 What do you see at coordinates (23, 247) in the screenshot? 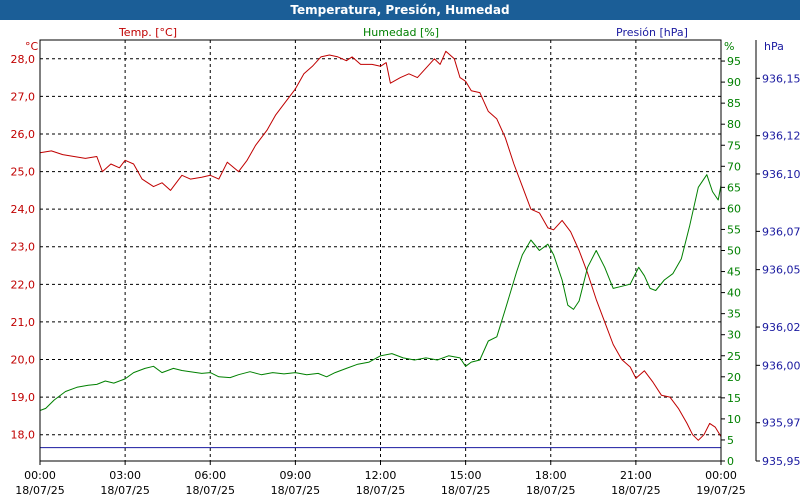
I see `y-temp-tick-label: 23,0` at bounding box center [23, 247].